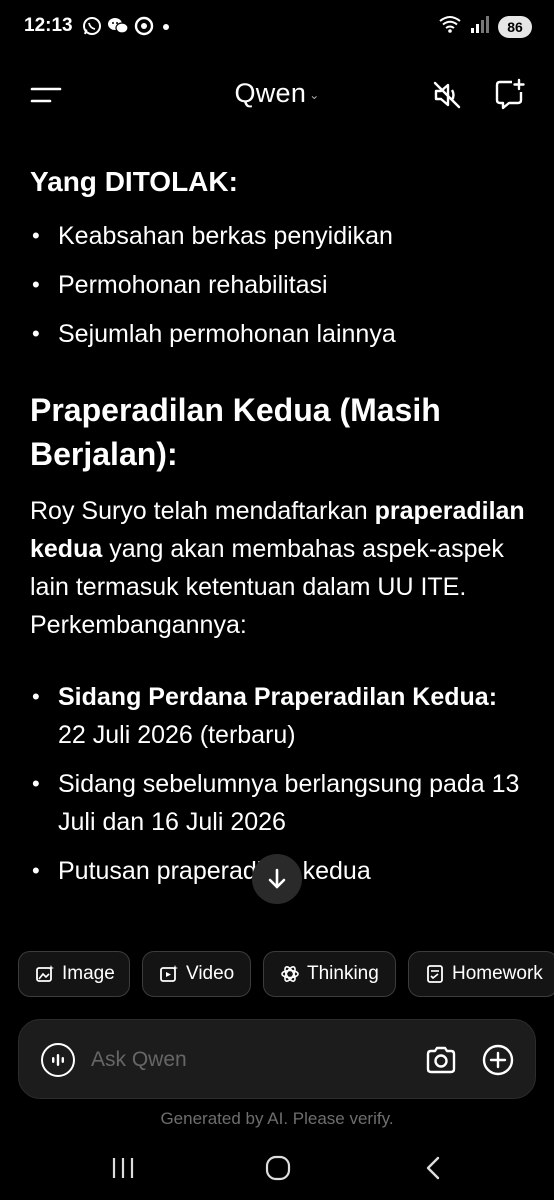  Describe the element at coordinates (166, 26) in the screenshot. I see `dot-icon` at that location.